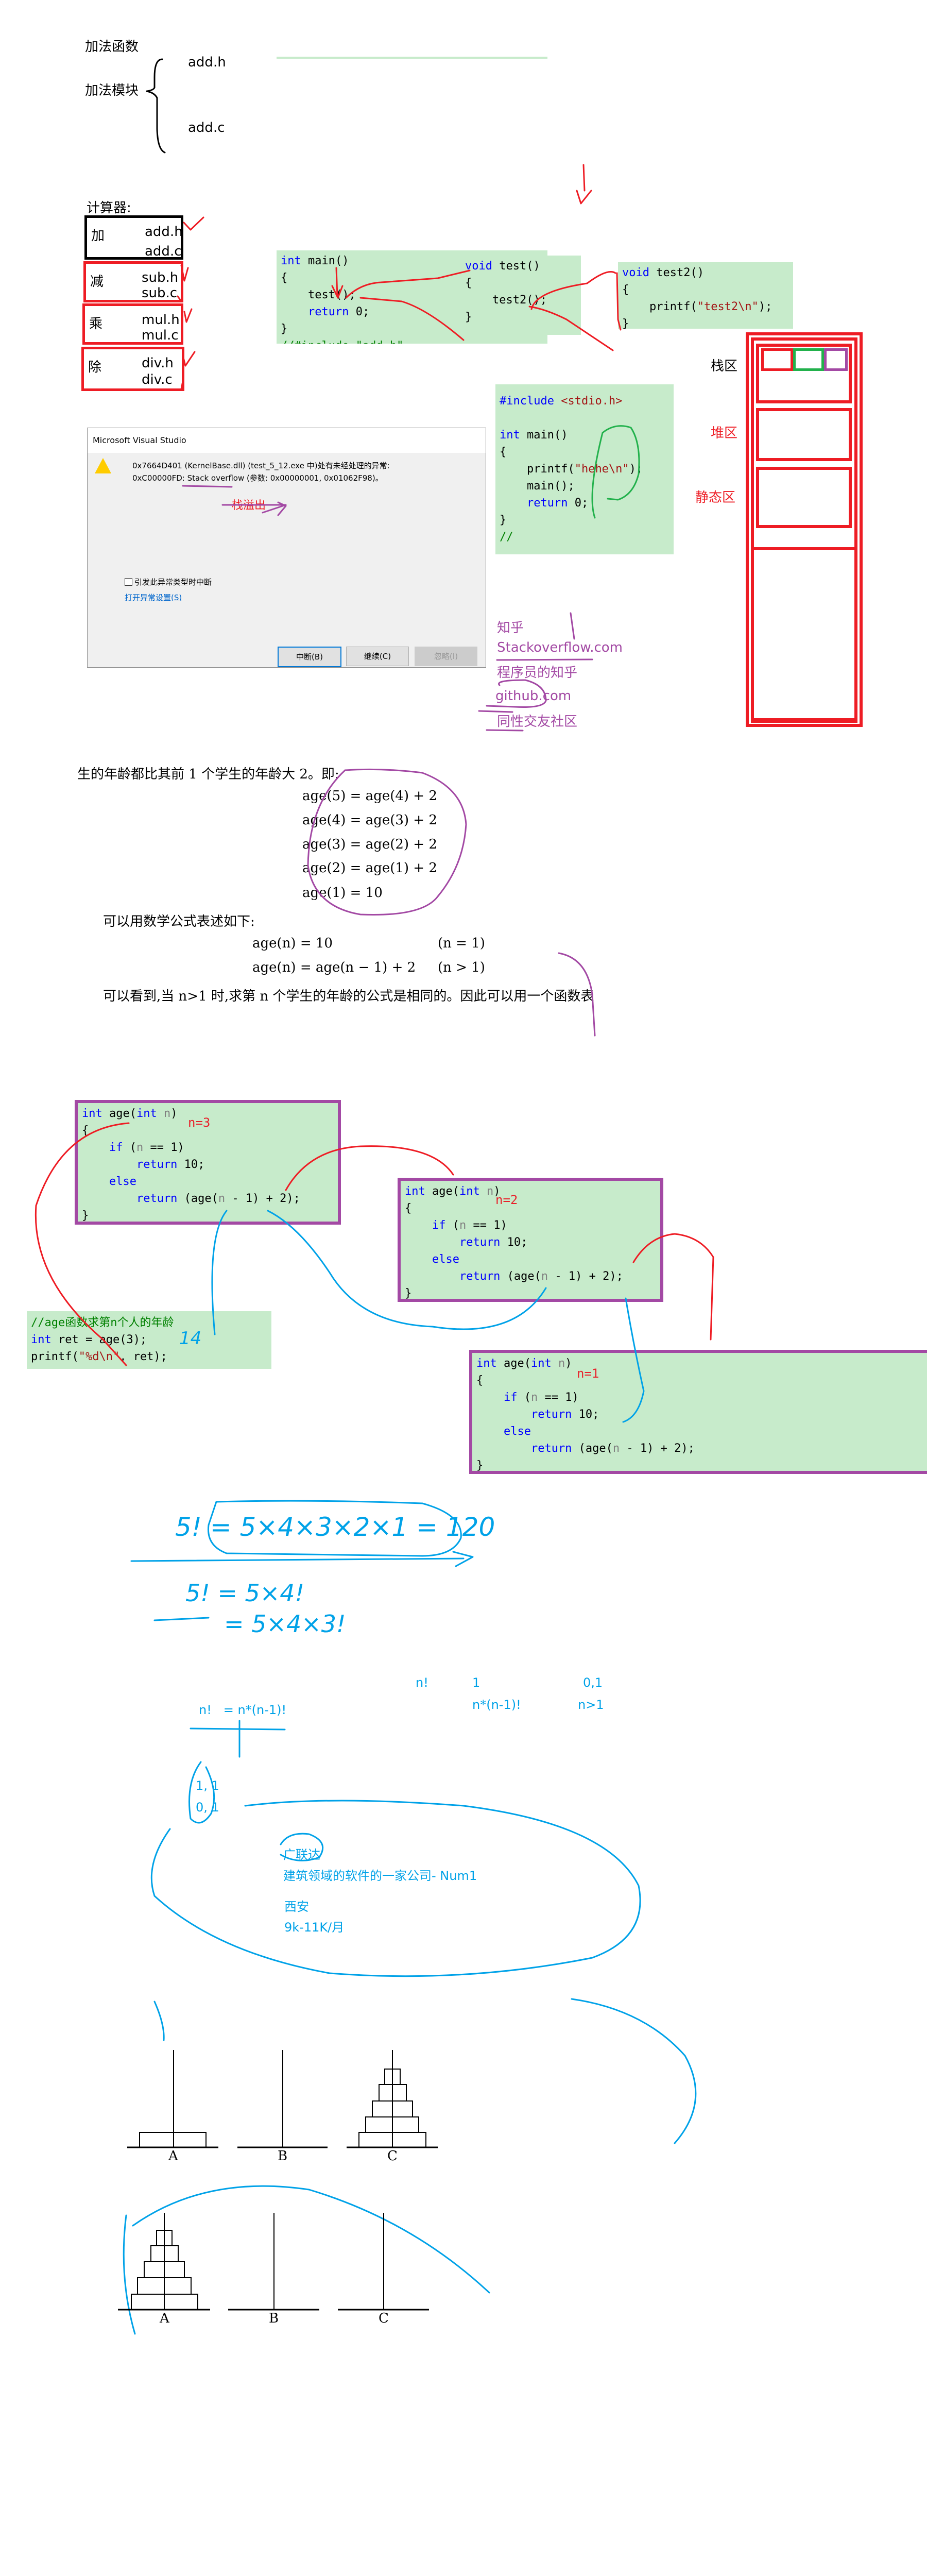 This screenshot has width=927, height=2576. Describe the element at coordinates (200, 1122) in the screenshot. I see `n-value-label: n=3` at that location.